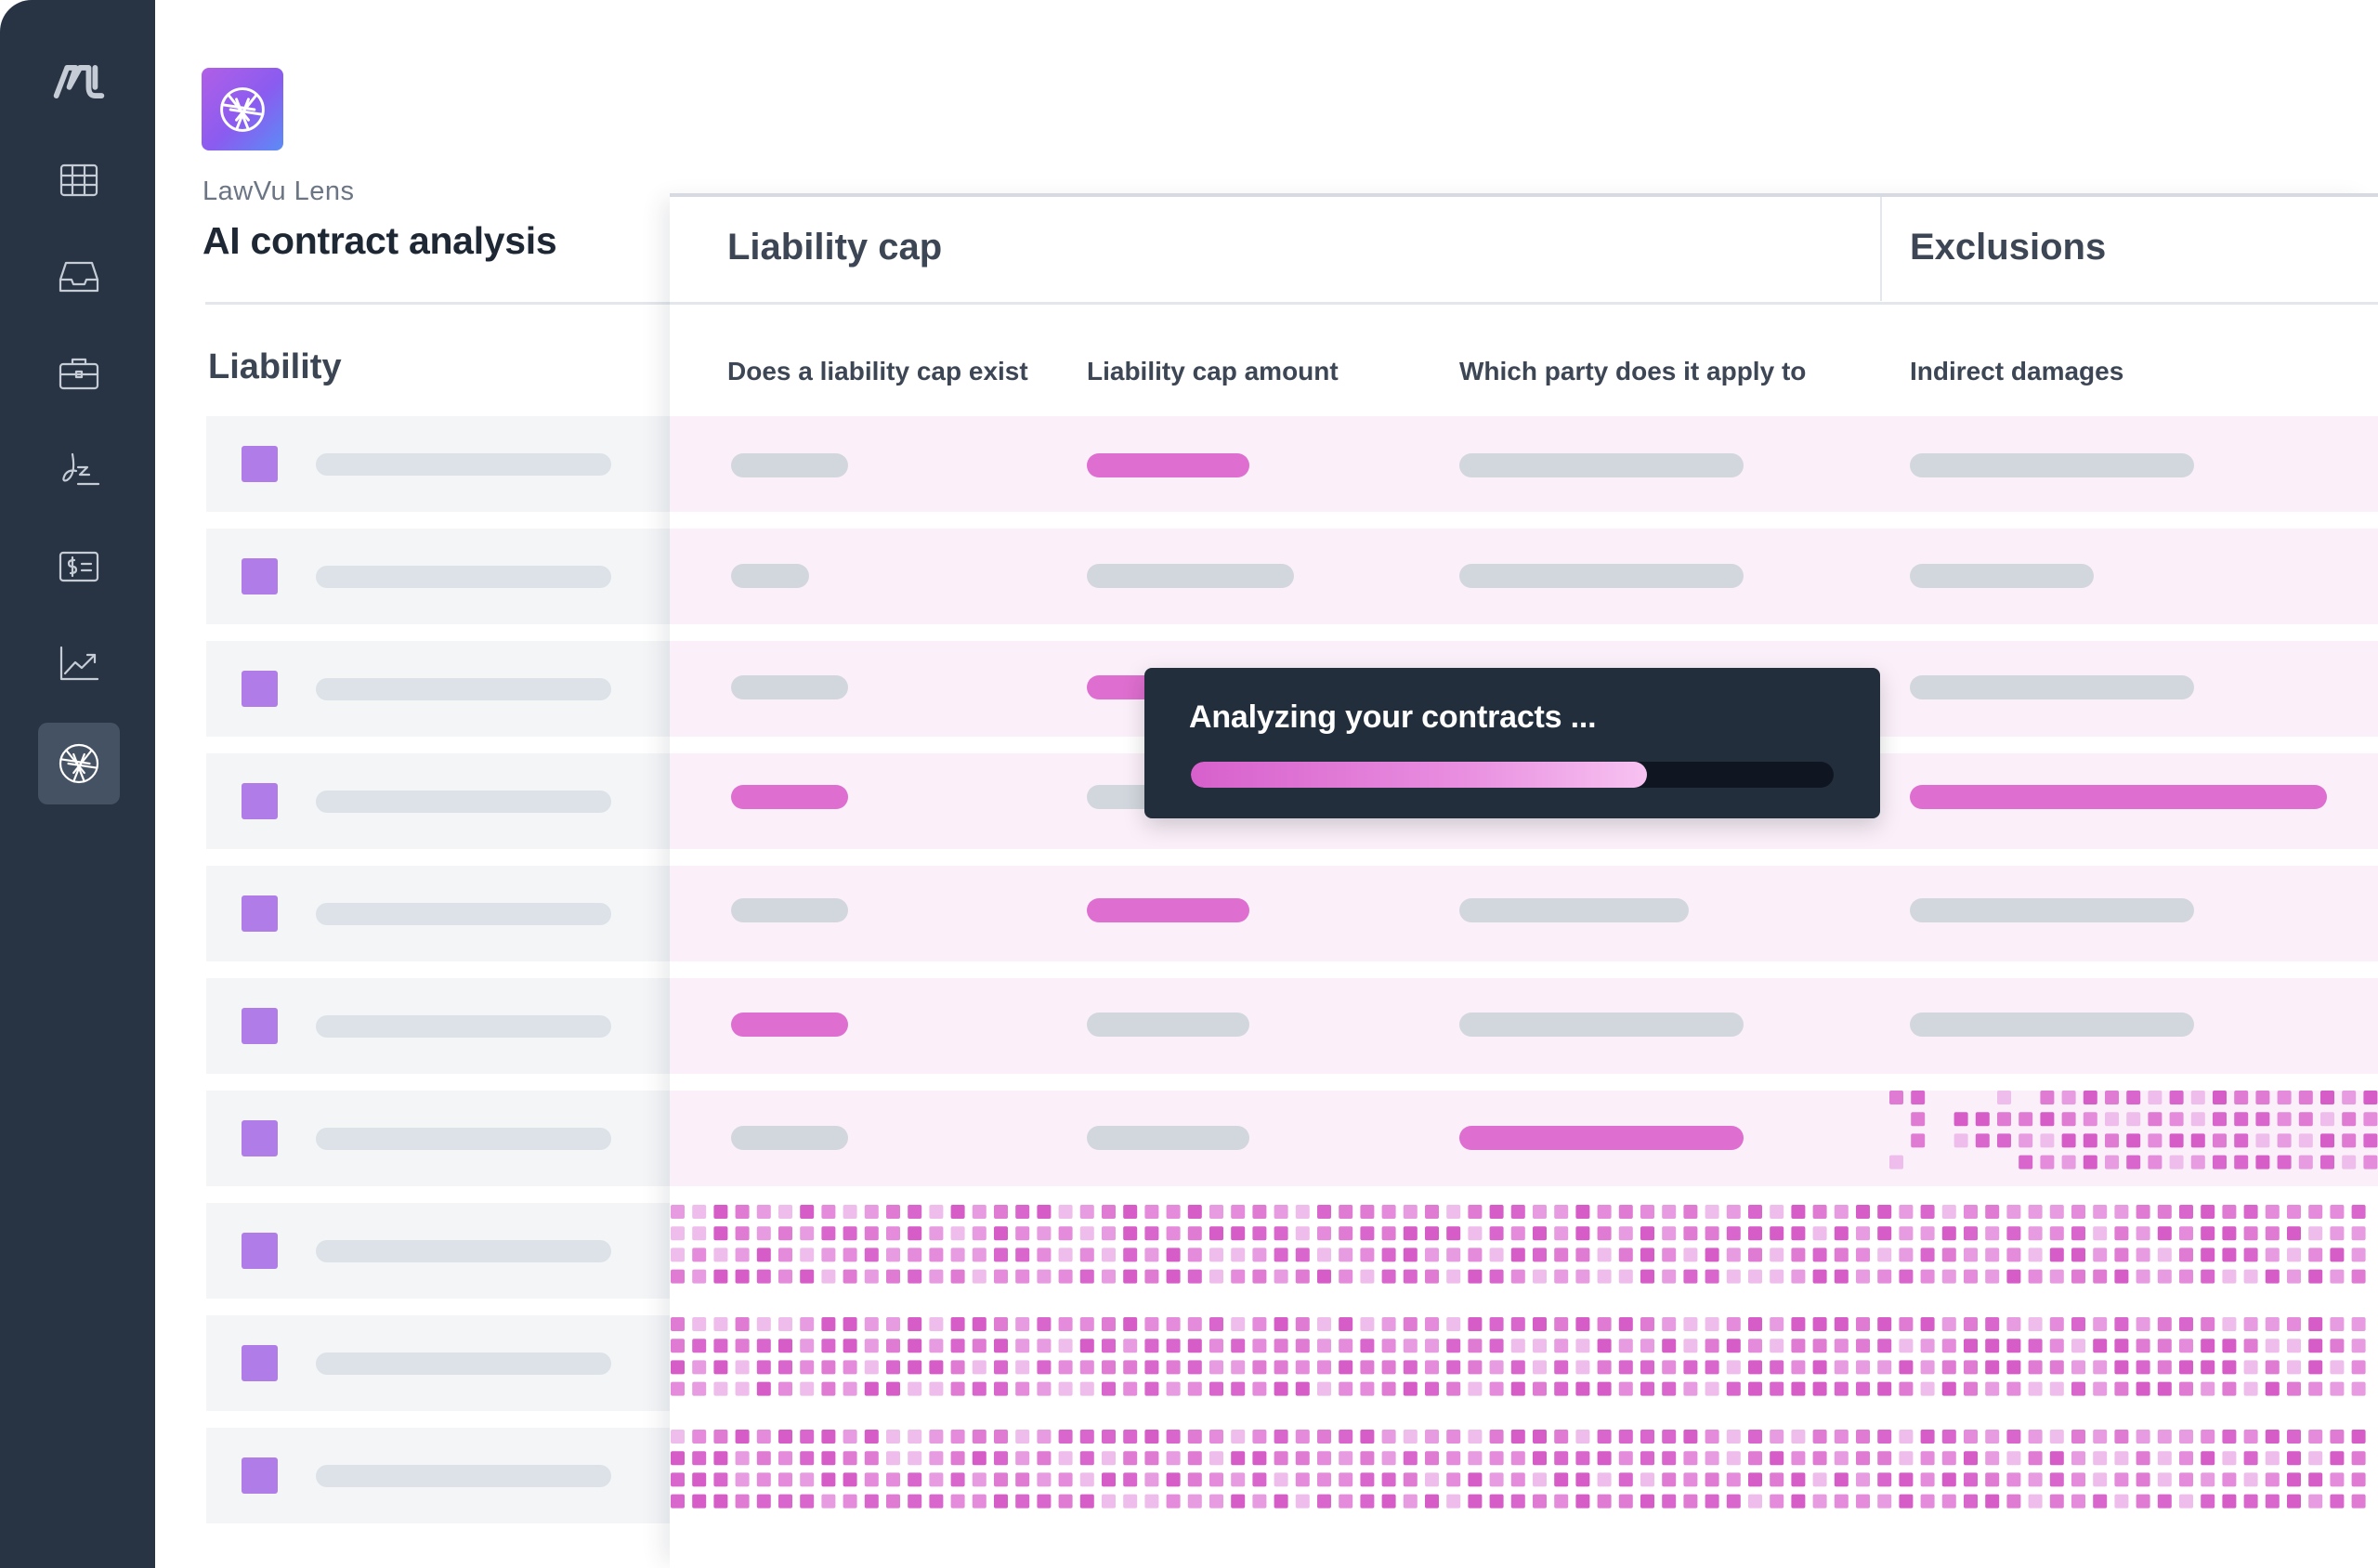 This screenshot has height=1568, width=2378. What do you see at coordinates (279, 191) in the screenshot?
I see `app-subtitle: LawVu Lens` at bounding box center [279, 191].